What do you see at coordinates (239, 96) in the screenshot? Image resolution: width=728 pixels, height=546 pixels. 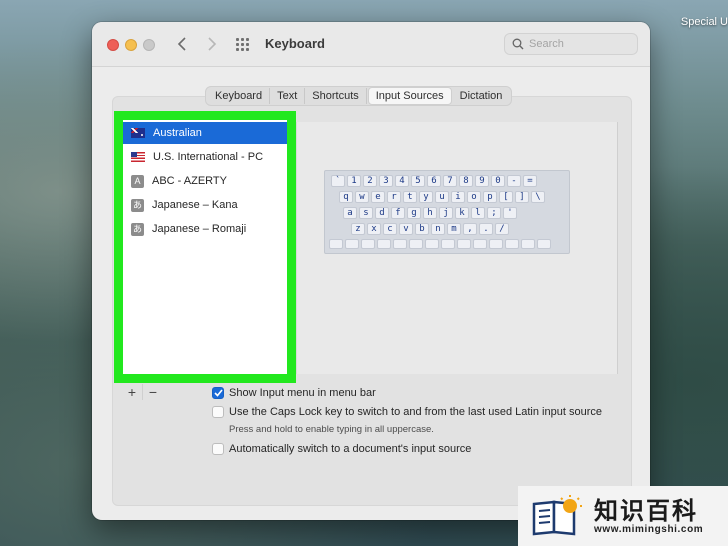 I see `tab-keyboard: Keyboard` at bounding box center [239, 96].